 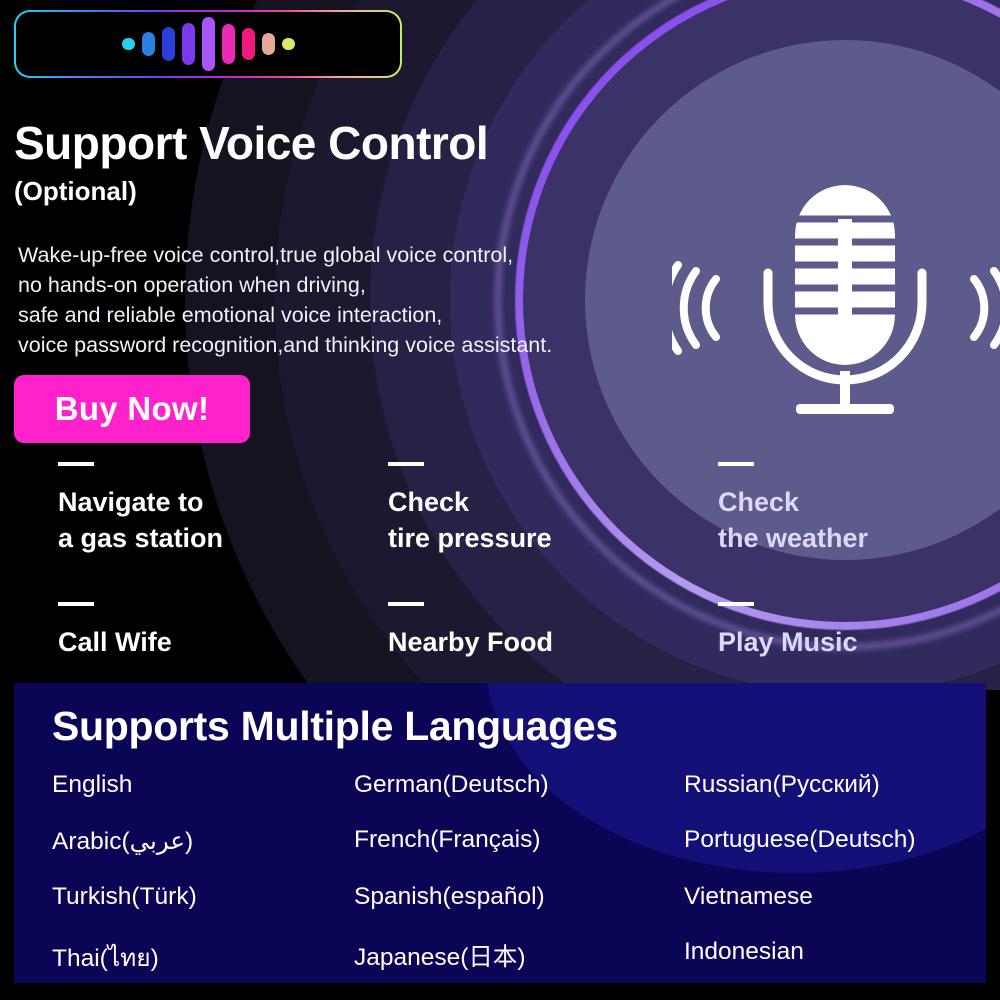 I want to click on voice-command-item: Play Music, so click(x=853, y=631).